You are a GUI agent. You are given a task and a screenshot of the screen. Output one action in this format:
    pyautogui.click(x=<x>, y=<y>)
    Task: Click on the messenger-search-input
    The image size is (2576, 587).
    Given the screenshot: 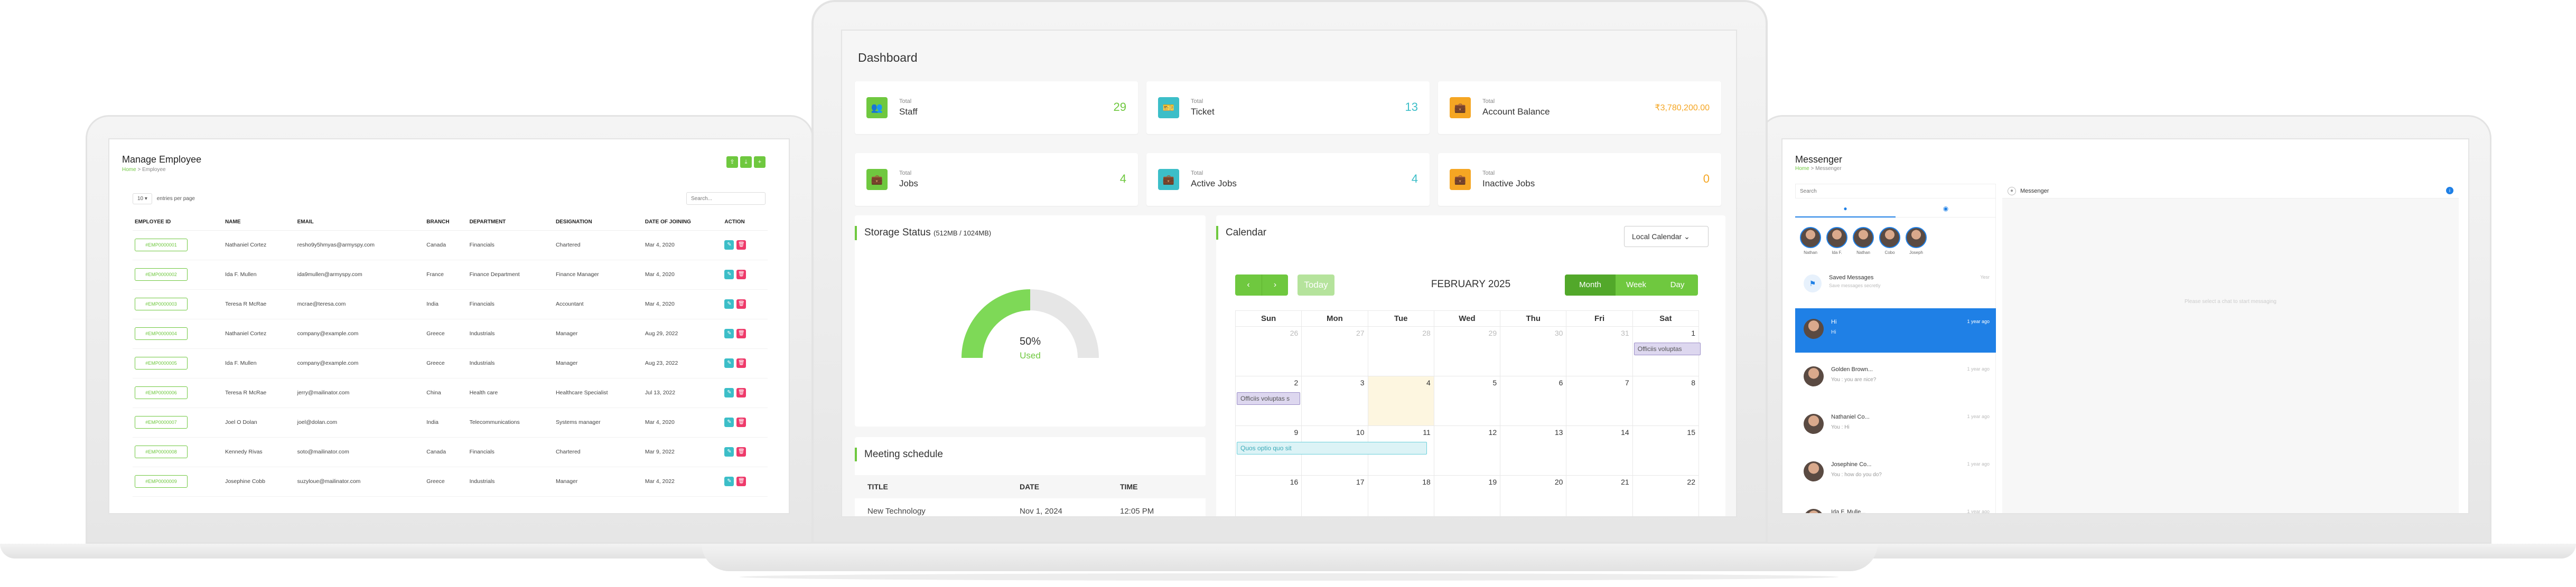 What is the action you would take?
    pyautogui.click(x=1895, y=191)
    